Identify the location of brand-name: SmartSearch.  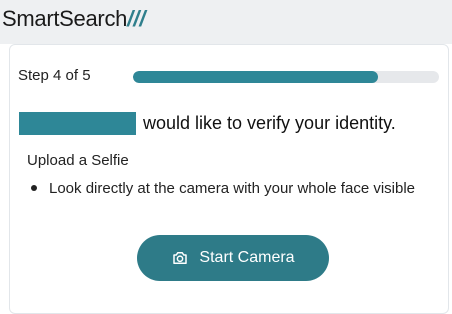
(65, 18).